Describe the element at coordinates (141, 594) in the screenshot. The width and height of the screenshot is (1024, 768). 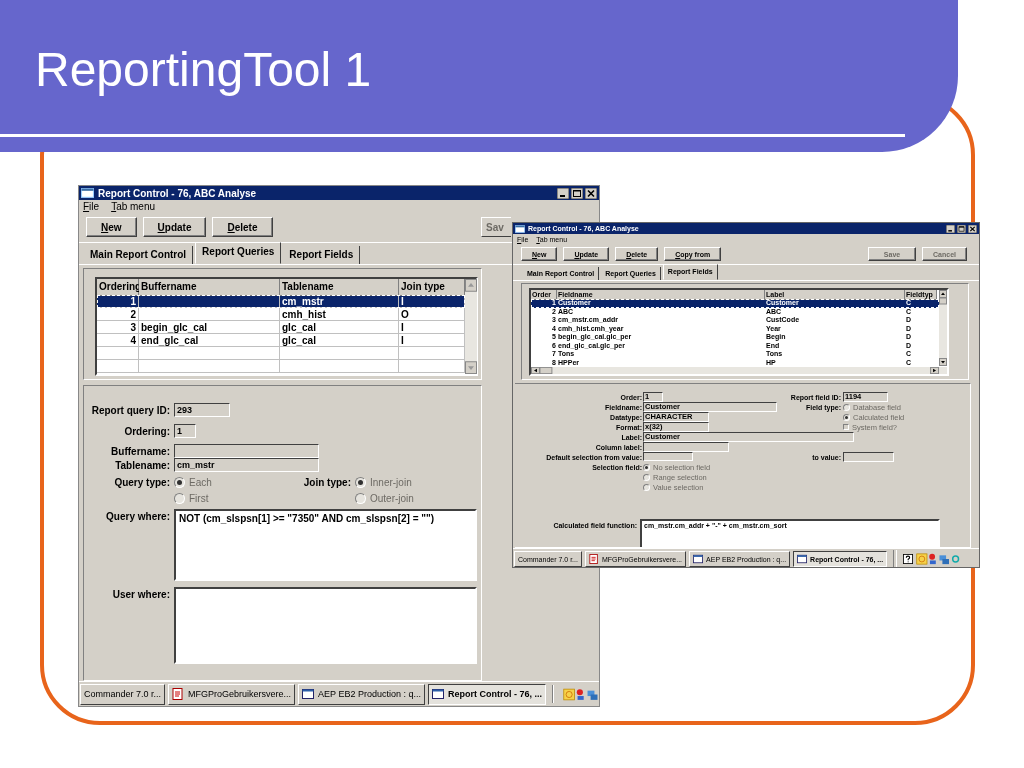
I see `field-label: User where:` at that location.